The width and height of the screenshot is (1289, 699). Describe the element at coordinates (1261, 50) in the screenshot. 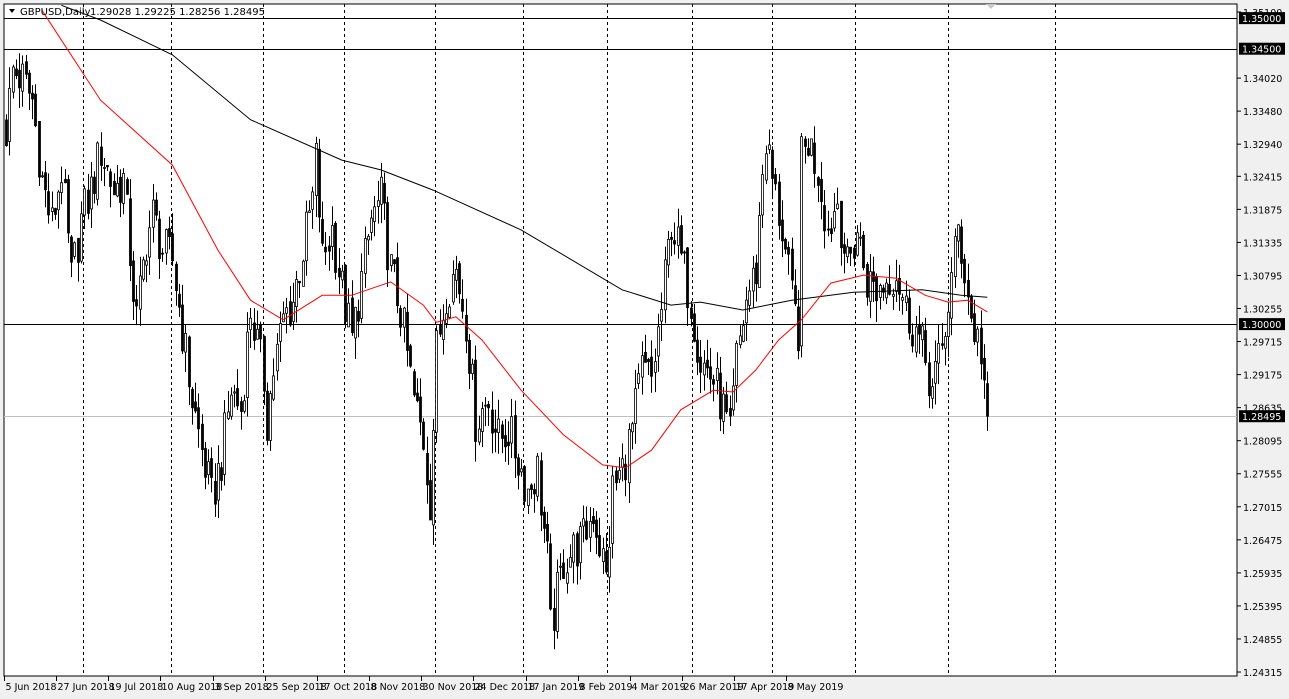

I see `level-price-label: 1.34500` at that location.